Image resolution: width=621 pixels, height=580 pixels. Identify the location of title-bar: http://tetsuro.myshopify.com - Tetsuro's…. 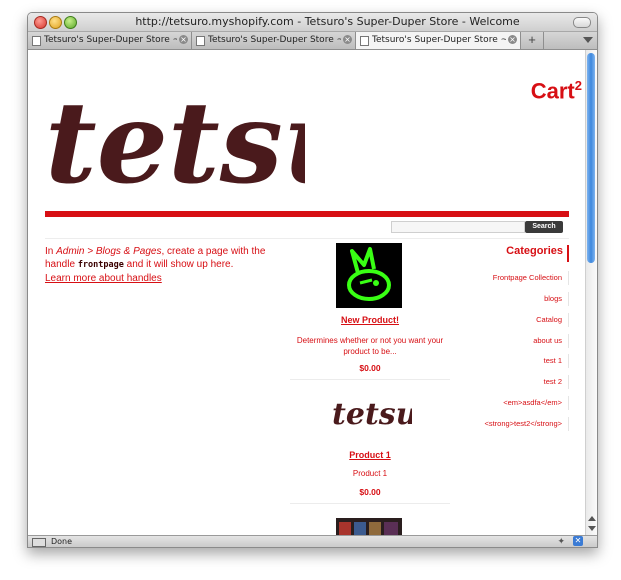
(312, 22).